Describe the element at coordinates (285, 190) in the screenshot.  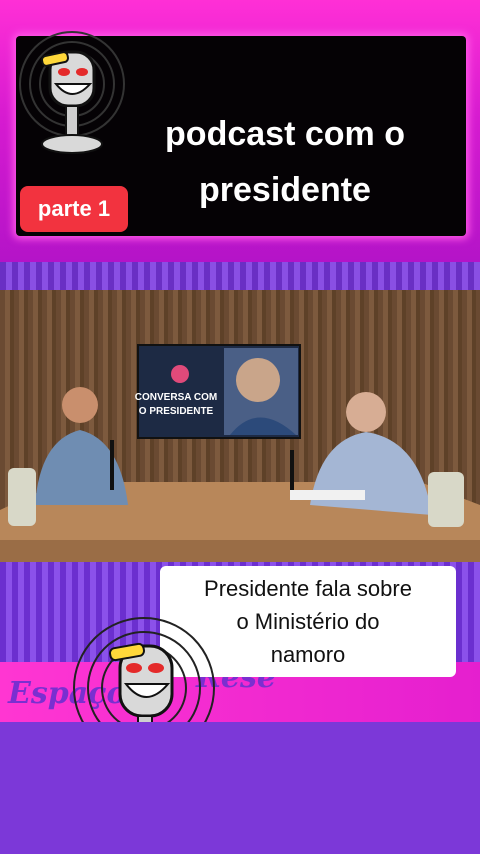
I see `title-line-2: presidente` at that location.